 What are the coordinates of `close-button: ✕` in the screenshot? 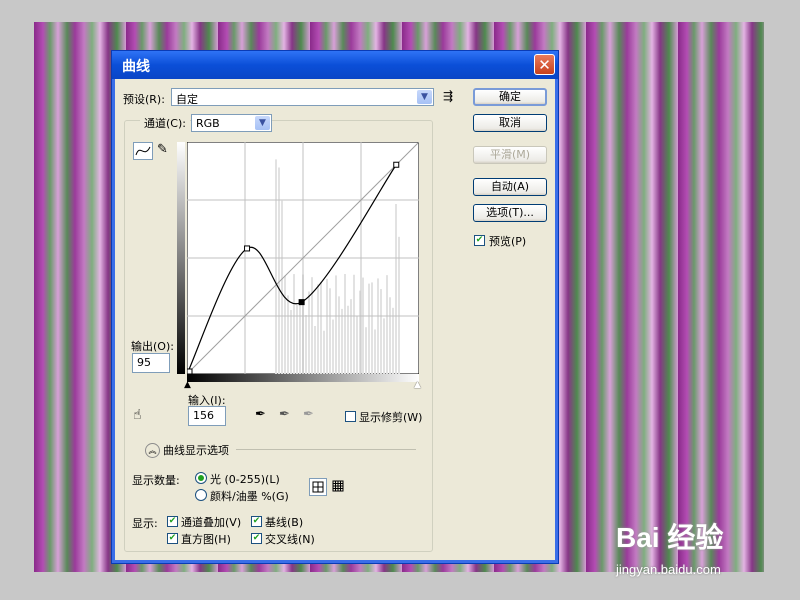 It's located at (544, 64).